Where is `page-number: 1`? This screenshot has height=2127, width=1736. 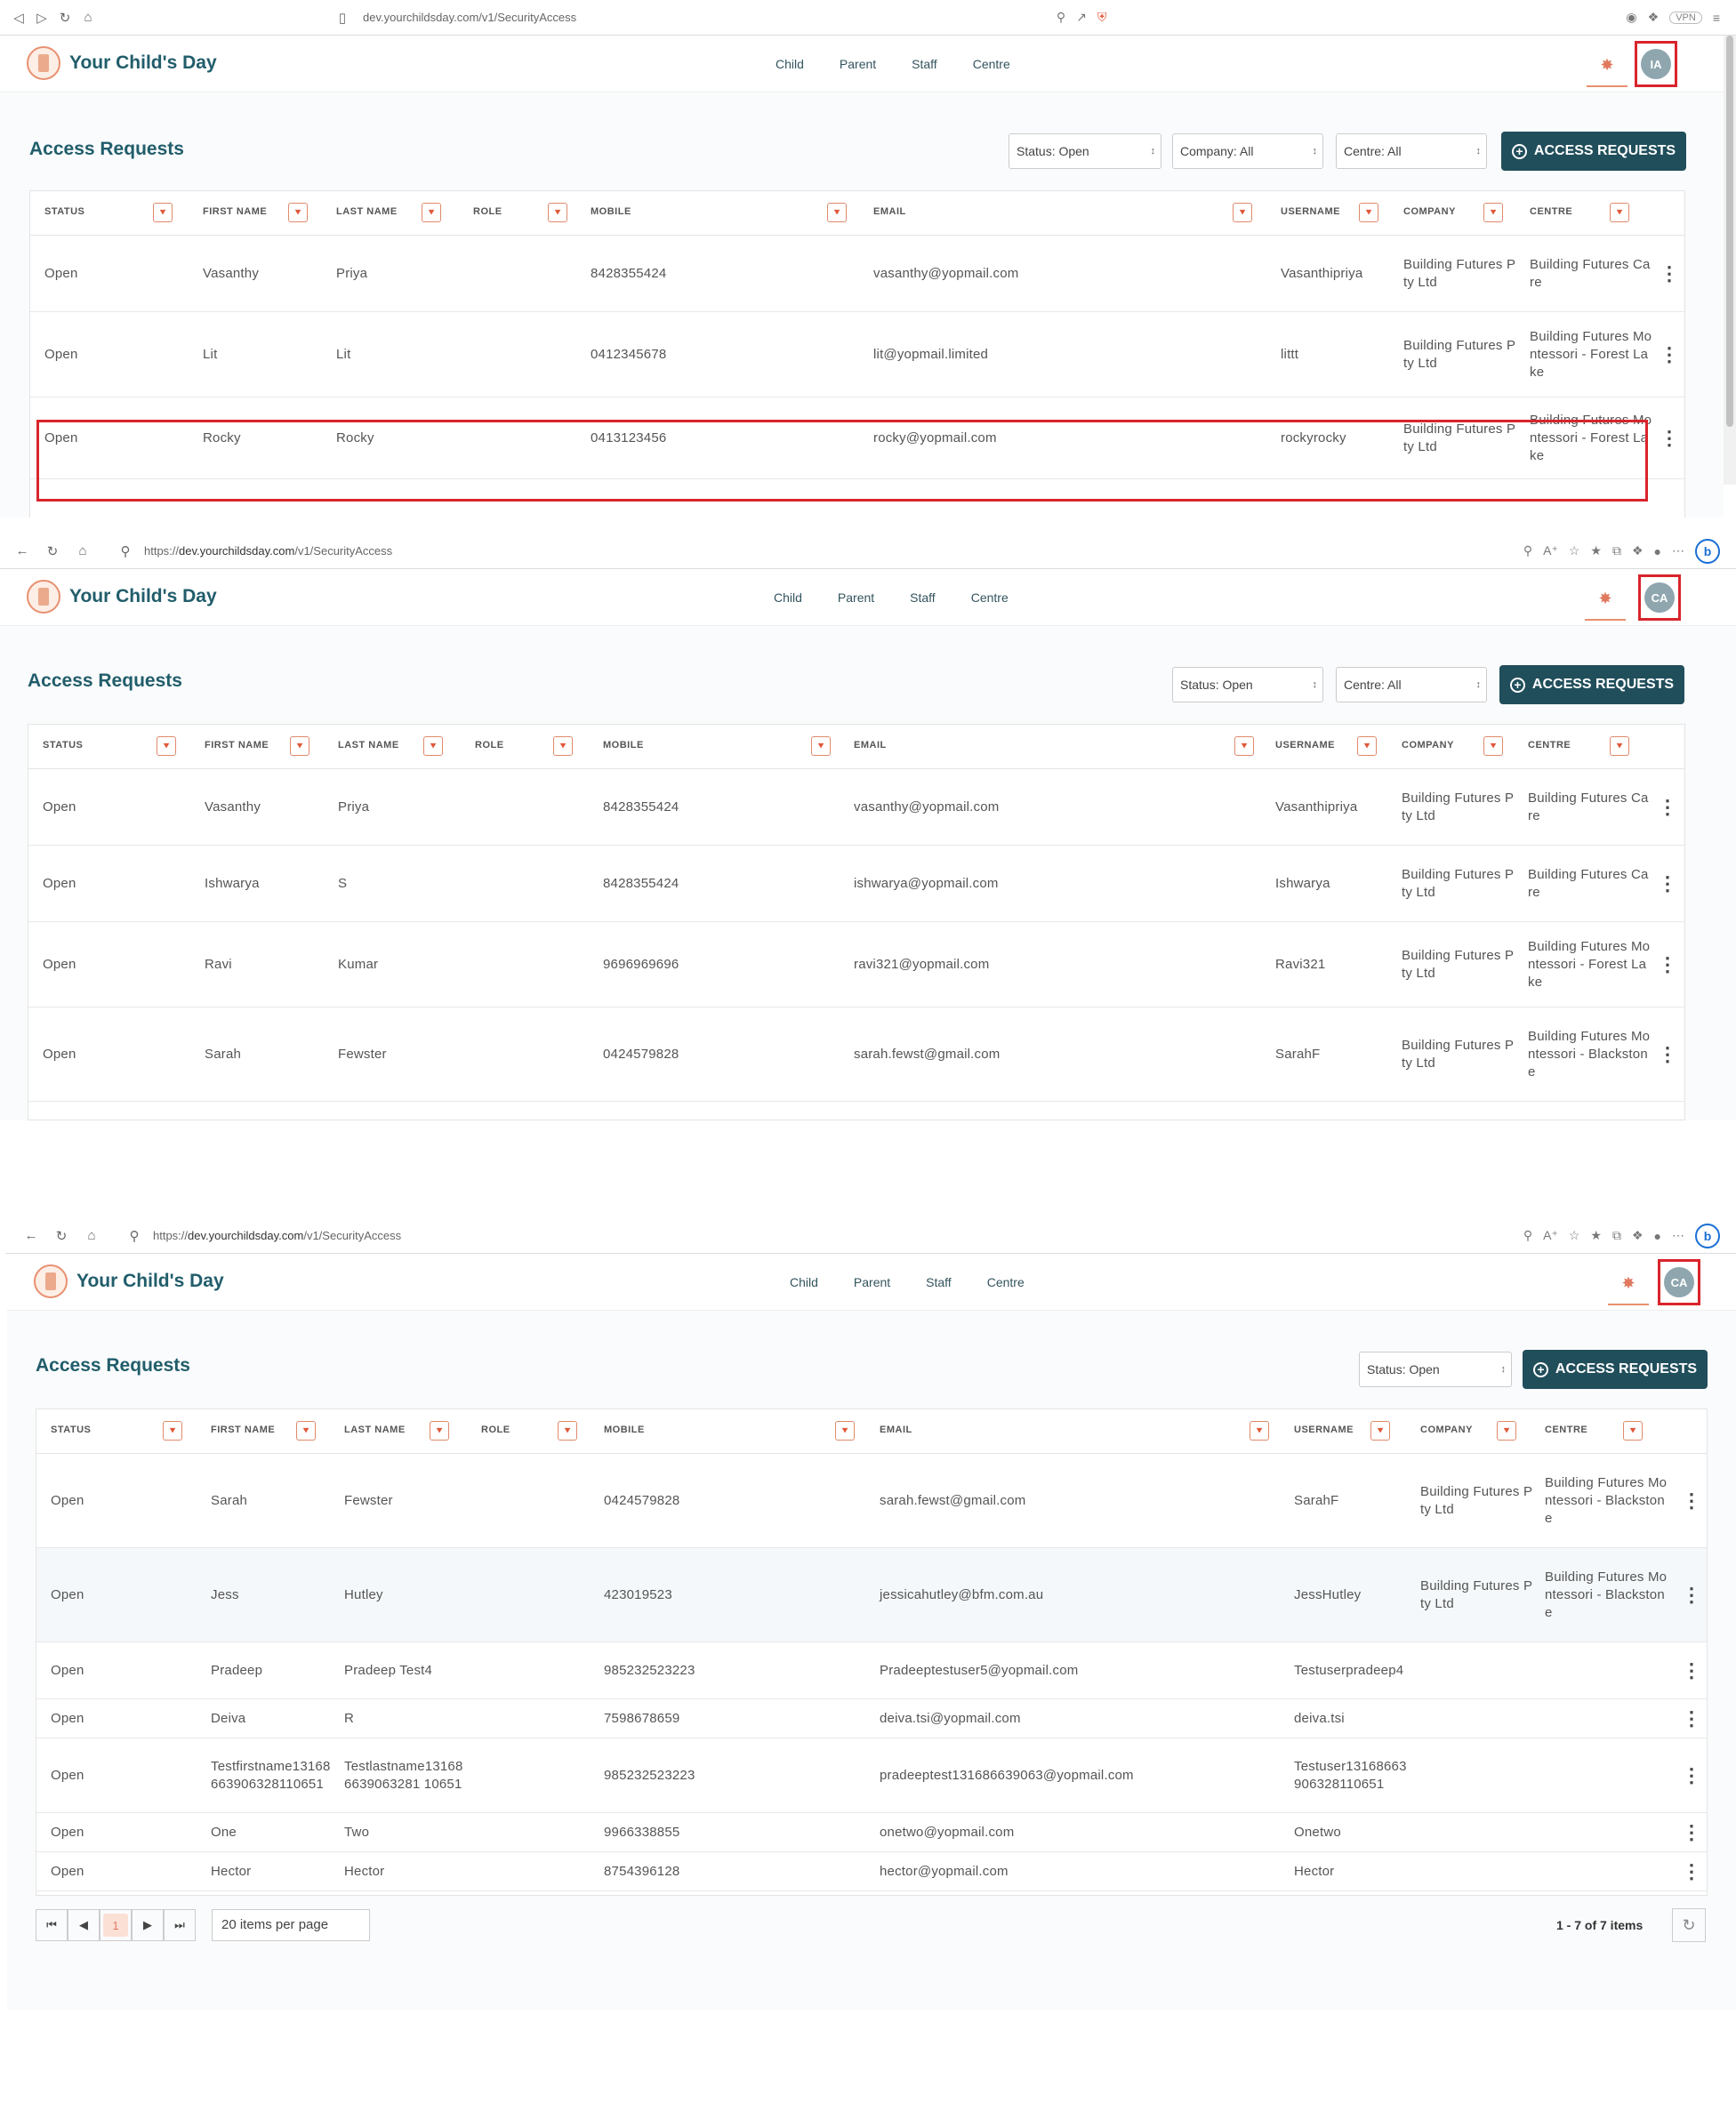 page-number: 1 is located at coordinates (116, 1926).